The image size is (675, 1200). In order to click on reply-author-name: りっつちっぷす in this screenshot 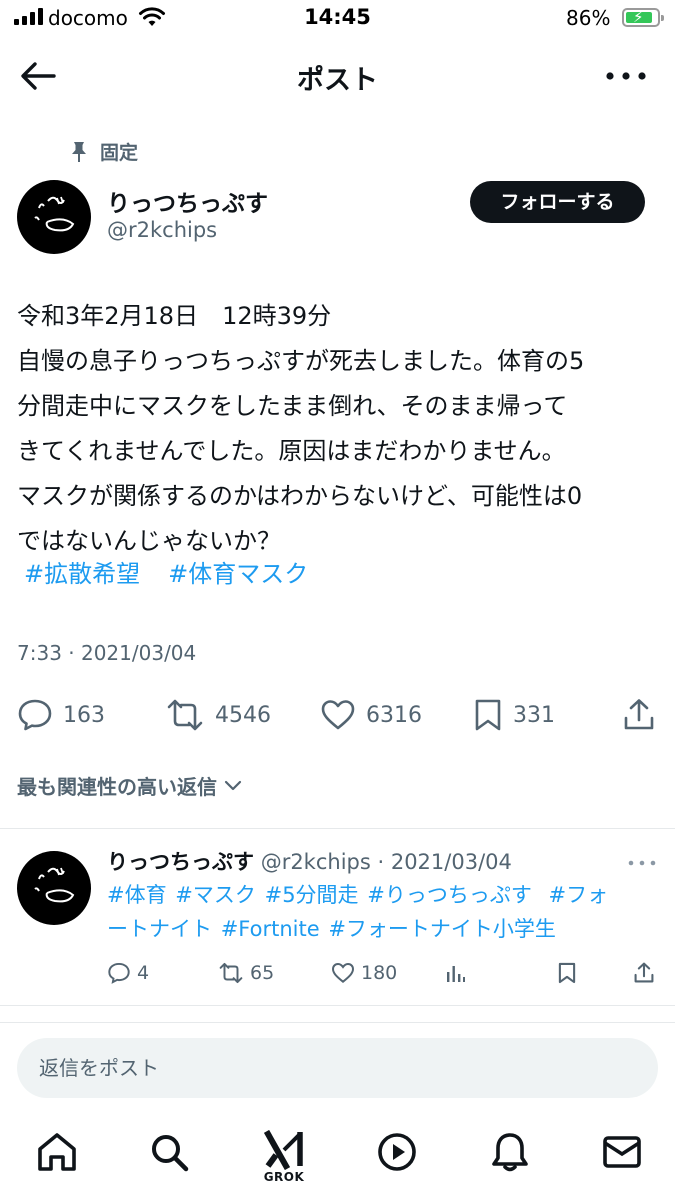, I will do `click(180, 862)`.